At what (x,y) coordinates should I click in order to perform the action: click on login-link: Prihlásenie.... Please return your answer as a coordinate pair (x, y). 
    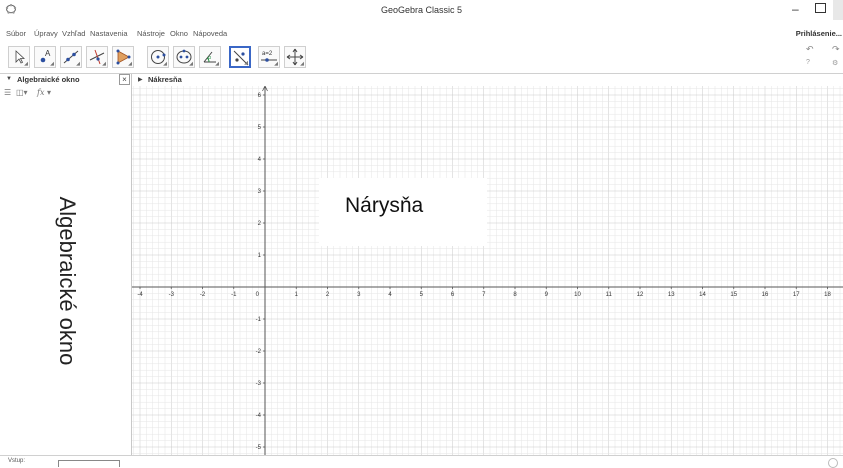
    Looking at the image, I should click on (819, 33).